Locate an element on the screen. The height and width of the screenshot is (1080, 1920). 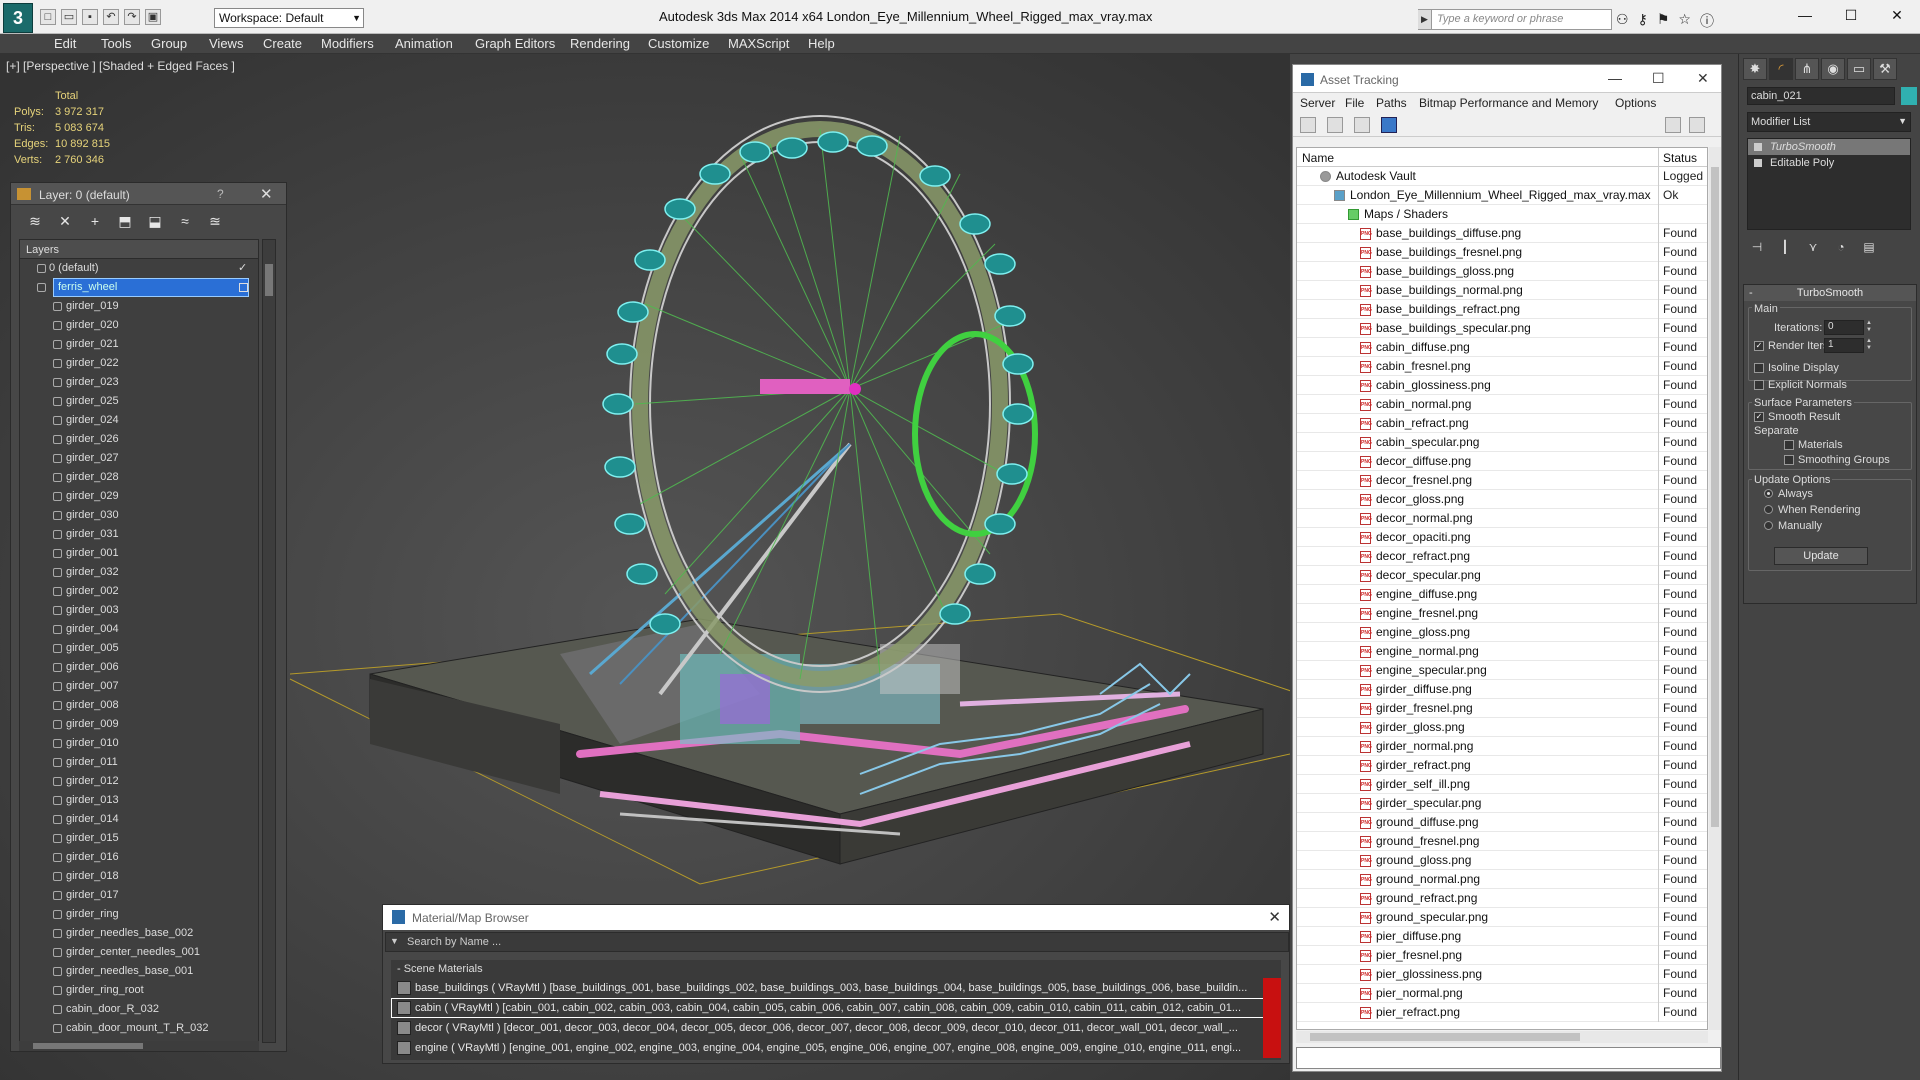
menu-rendering: Rendering is located at coordinates (600, 43).